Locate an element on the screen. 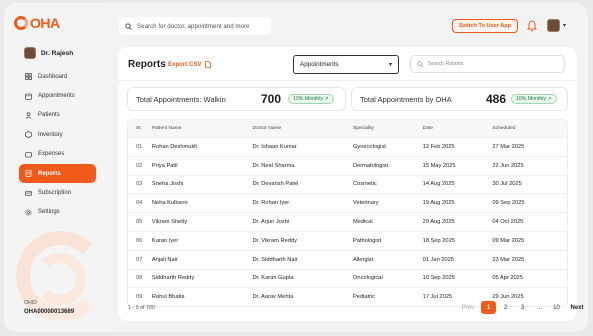 The height and width of the screenshot is (336, 593). cell-date: 10 Sep 2025 is located at coordinates (438, 278).